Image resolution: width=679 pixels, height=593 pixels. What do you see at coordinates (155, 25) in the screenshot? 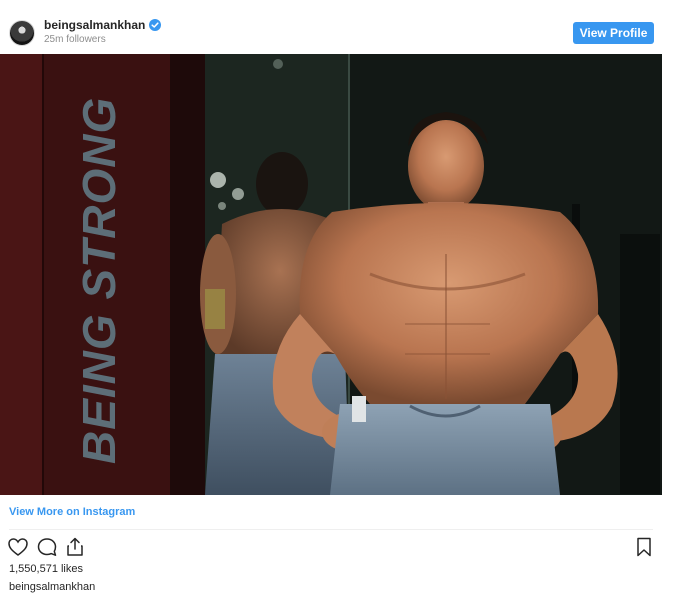
I see `verified-badge-icon` at bounding box center [155, 25].